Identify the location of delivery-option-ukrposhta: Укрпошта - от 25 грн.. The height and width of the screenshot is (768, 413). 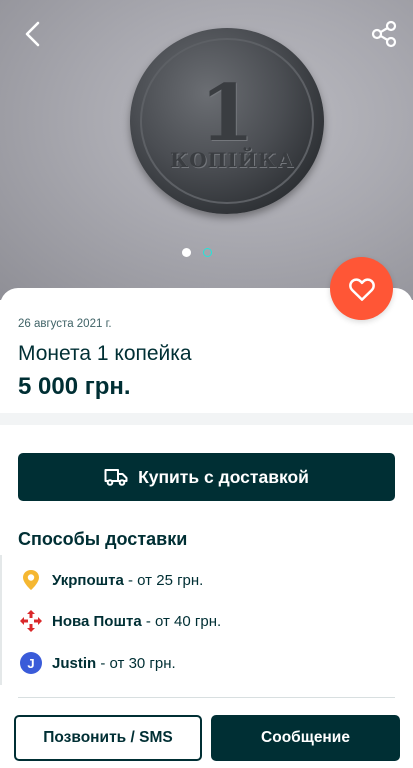
(110, 580).